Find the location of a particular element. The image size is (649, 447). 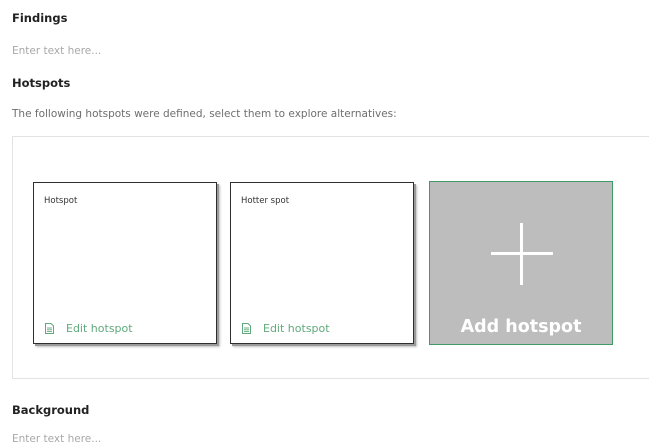

add-hotspot-label: Add hotspot is located at coordinates (521, 327).